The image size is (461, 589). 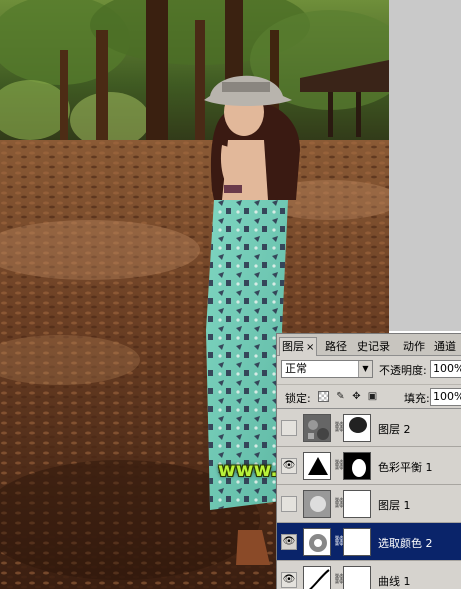 What do you see at coordinates (403, 370) in the screenshot?
I see `opacity-label: 不透明度:` at bounding box center [403, 370].